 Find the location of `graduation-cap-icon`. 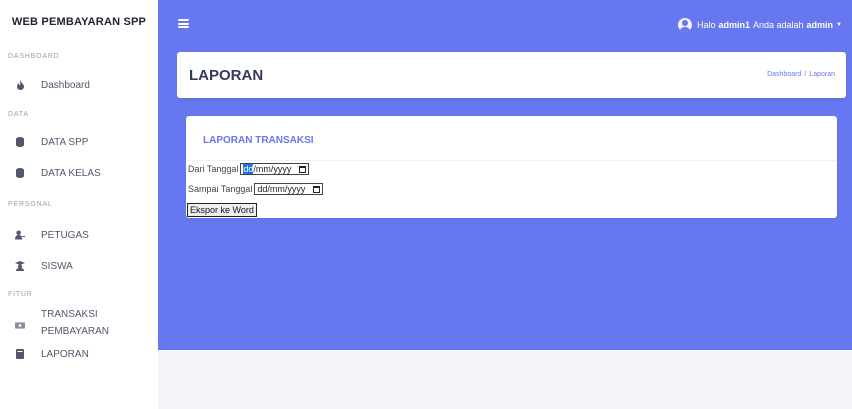

graduation-cap-icon is located at coordinates (20, 266).